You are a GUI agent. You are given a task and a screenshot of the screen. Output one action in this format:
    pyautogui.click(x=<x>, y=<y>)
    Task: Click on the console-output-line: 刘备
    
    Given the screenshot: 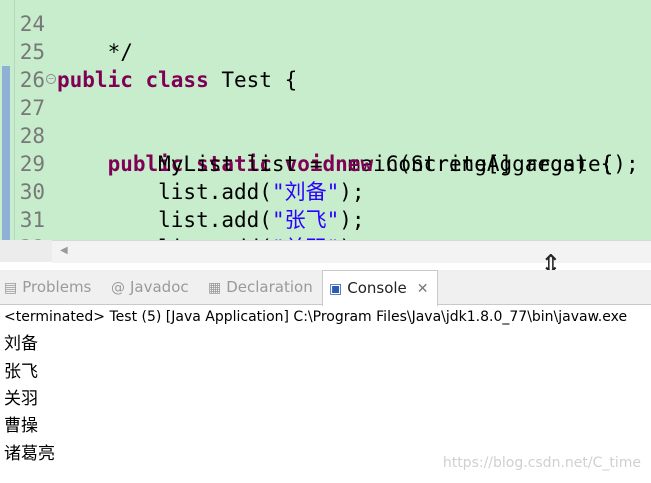 What is the action you would take?
    pyautogui.click(x=21, y=344)
    